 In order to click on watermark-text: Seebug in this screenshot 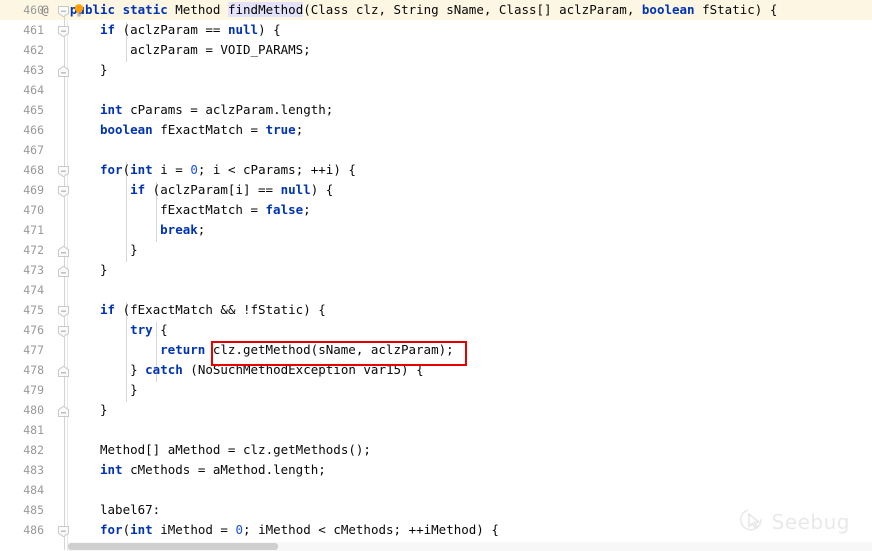, I will do `click(810, 521)`.